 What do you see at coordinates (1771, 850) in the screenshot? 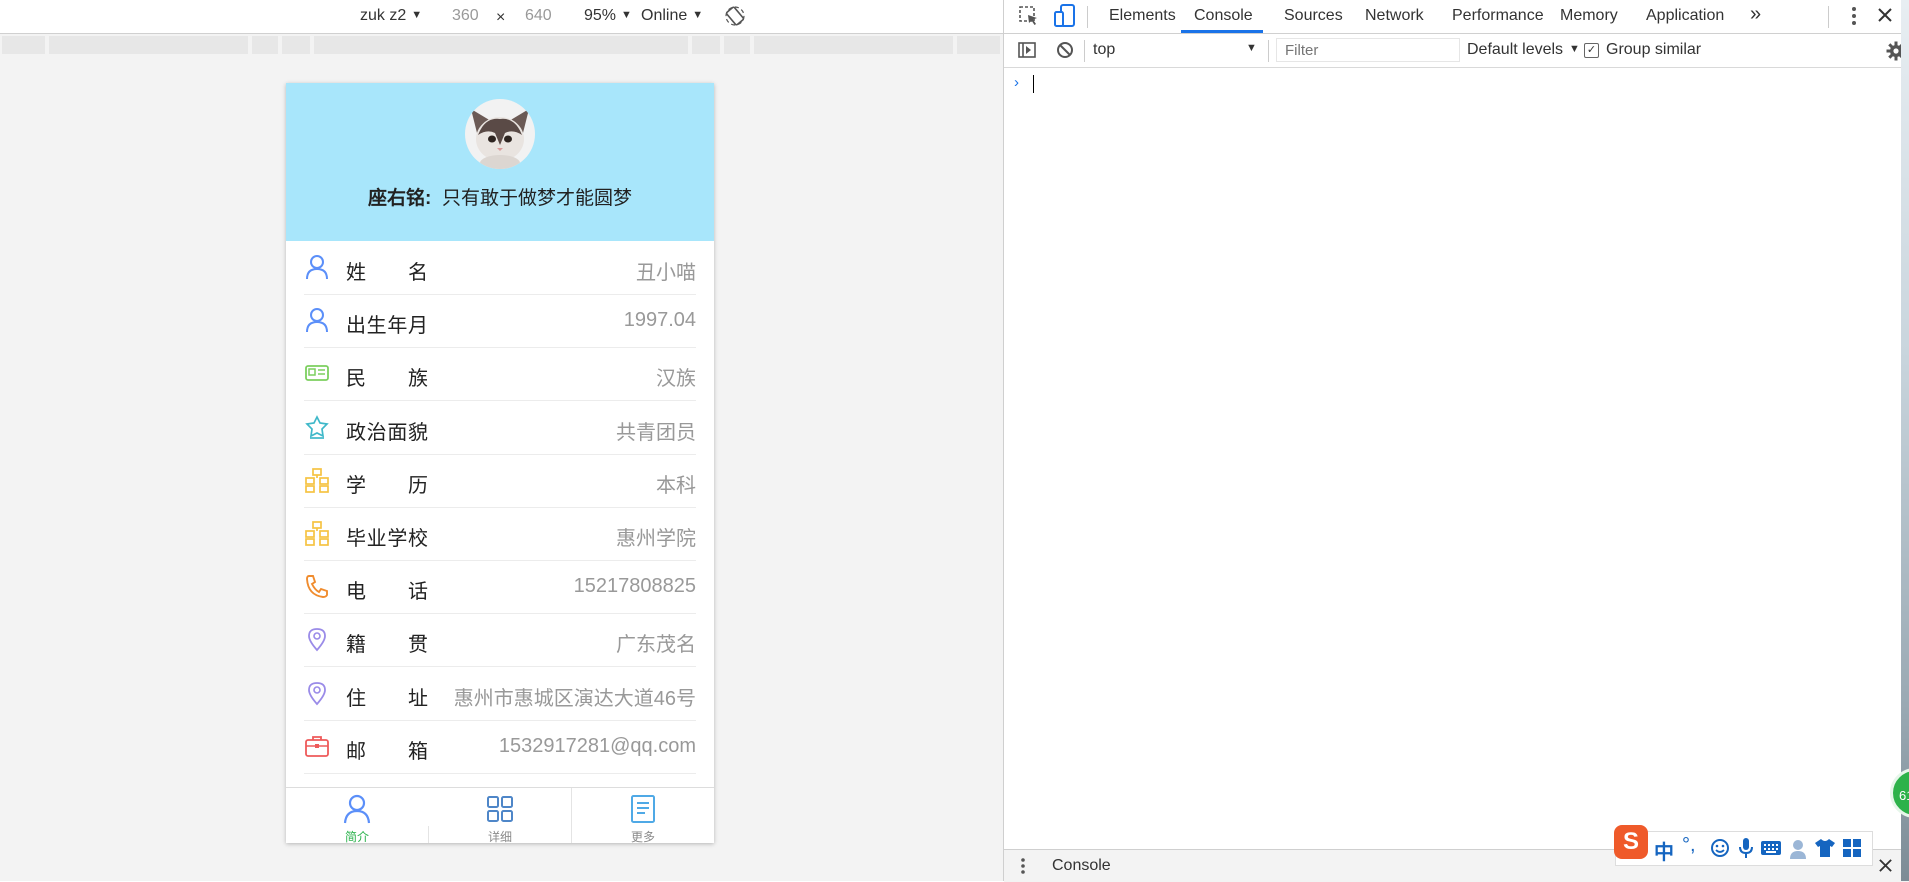
I see `keyboard-icon` at bounding box center [1771, 850].